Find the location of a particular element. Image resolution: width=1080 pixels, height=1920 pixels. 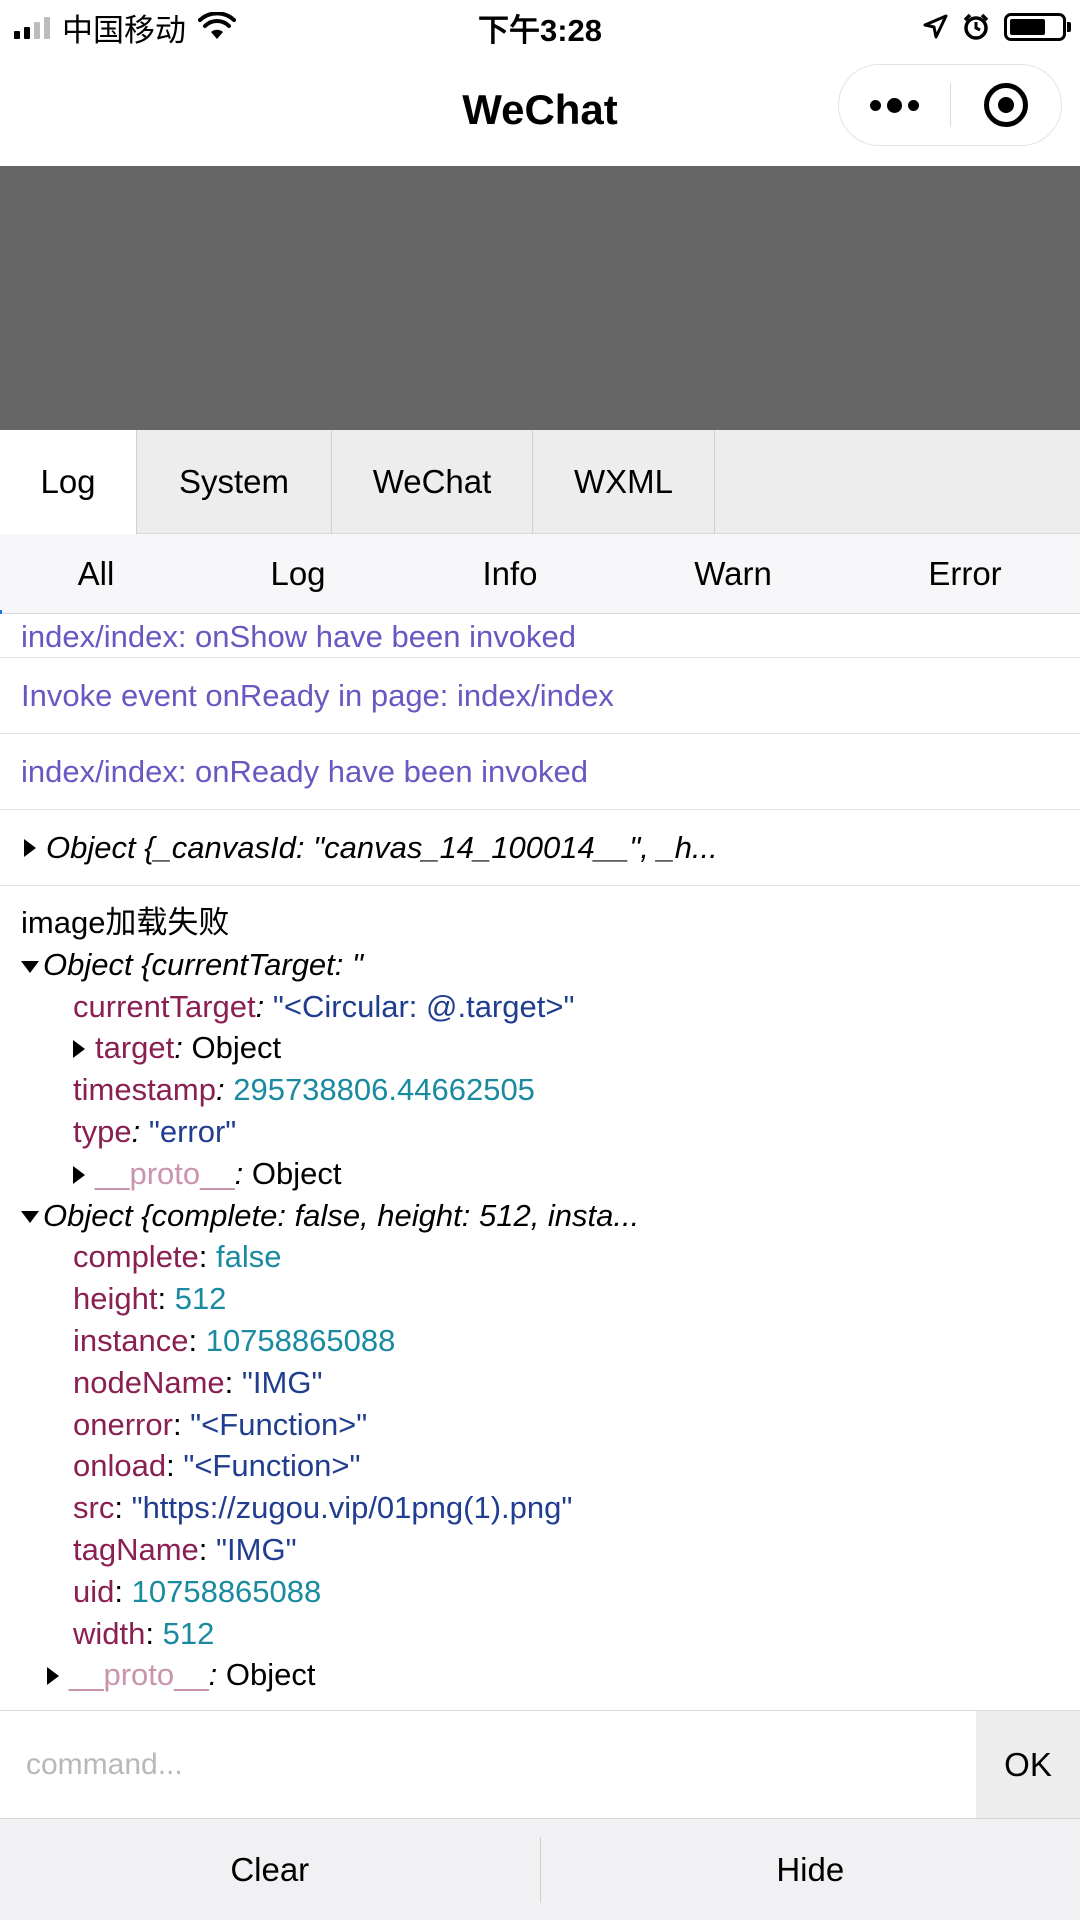

more-button is located at coordinates (894, 105).